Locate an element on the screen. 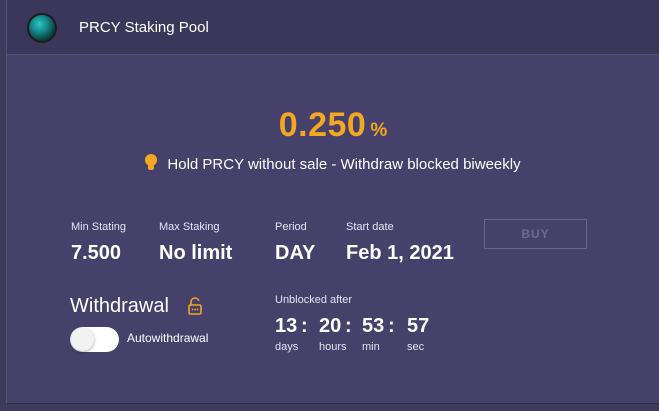 The width and height of the screenshot is (659, 411). lightbulb-icon is located at coordinates (151, 163).